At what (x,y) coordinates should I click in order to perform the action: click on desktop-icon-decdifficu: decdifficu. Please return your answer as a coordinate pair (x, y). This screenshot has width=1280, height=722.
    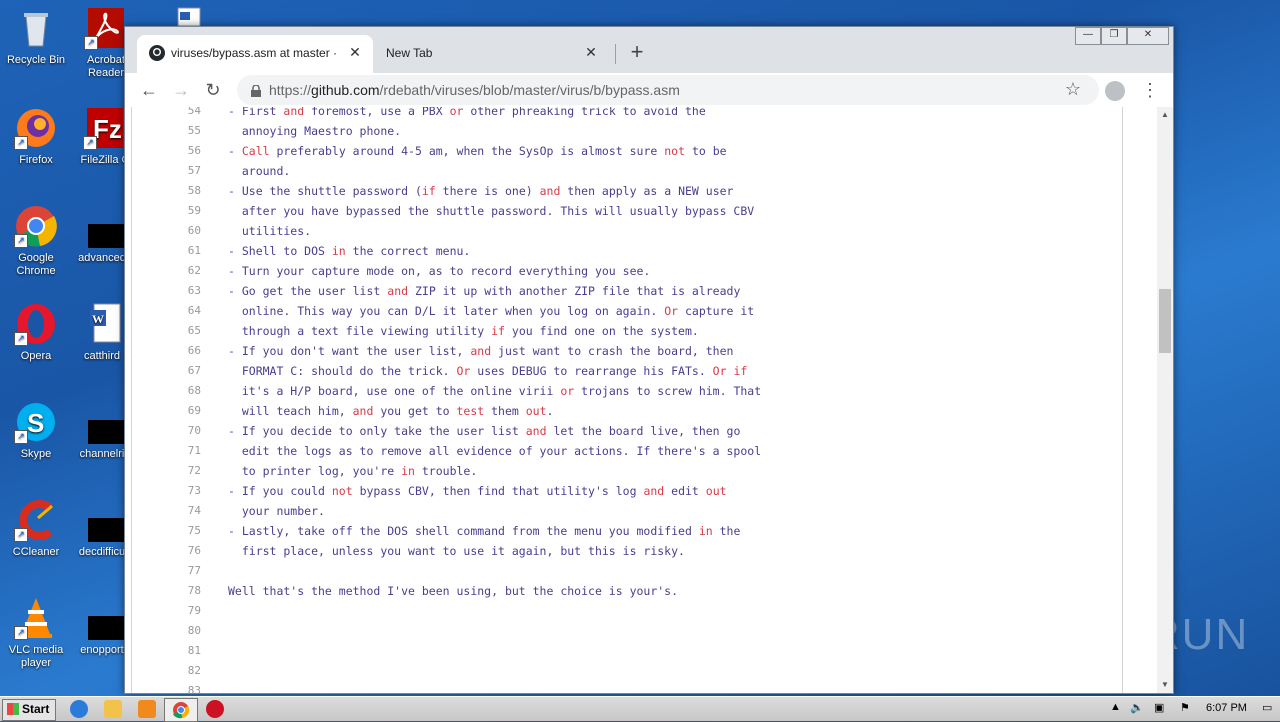
    Looking at the image, I should click on (102, 538).